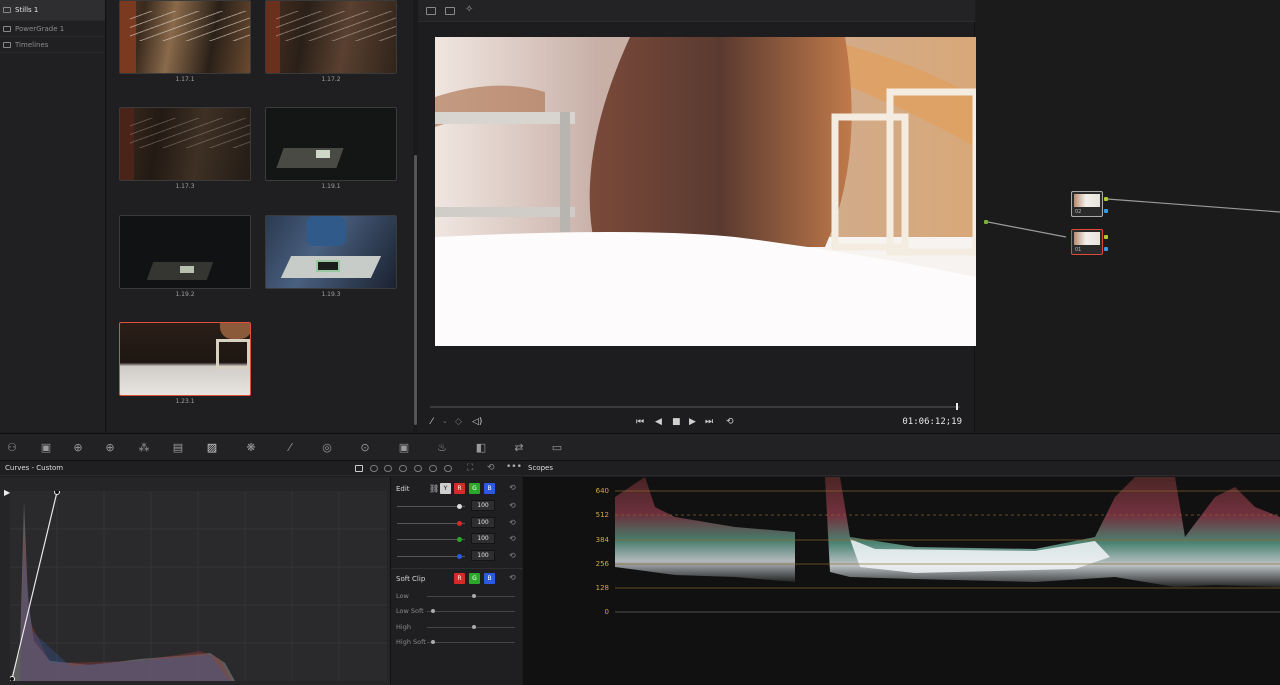  I want to click on soft-clip-reset-icon: ⟲, so click(512, 577).